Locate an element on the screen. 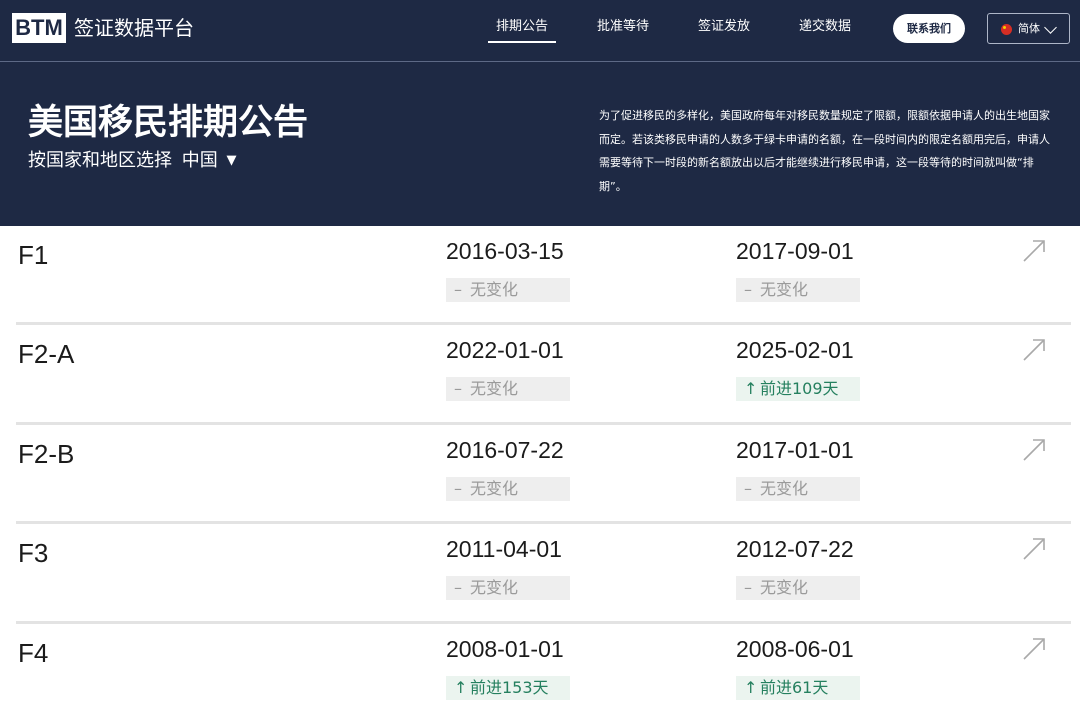 The width and height of the screenshot is (1080, 711). category-label: F2-A is located at coordinates (46, 354).